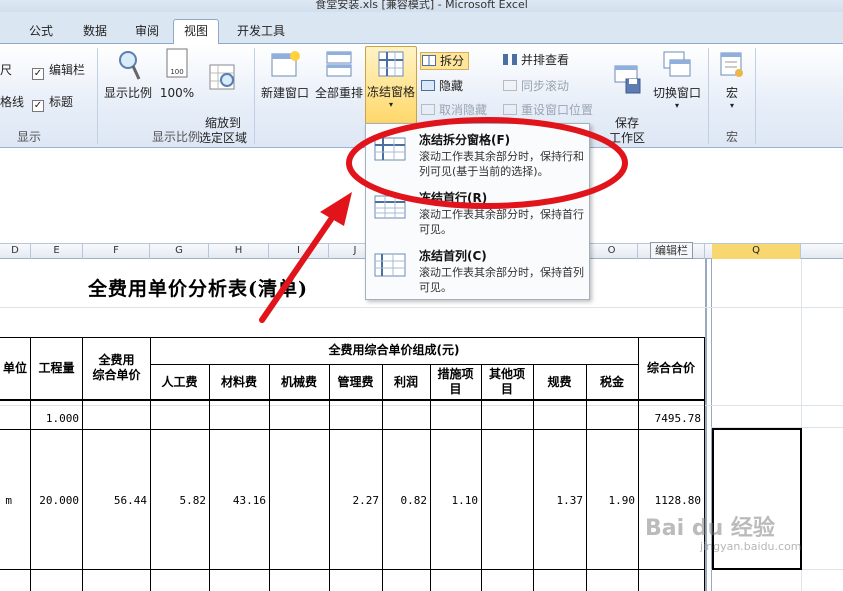  What do you see at coordinates (421, 28) in the screenshot?
I see `ribbon-tab-row: 公式 数据 审阅 视图 开发工具` at bounding box center [421, 28].